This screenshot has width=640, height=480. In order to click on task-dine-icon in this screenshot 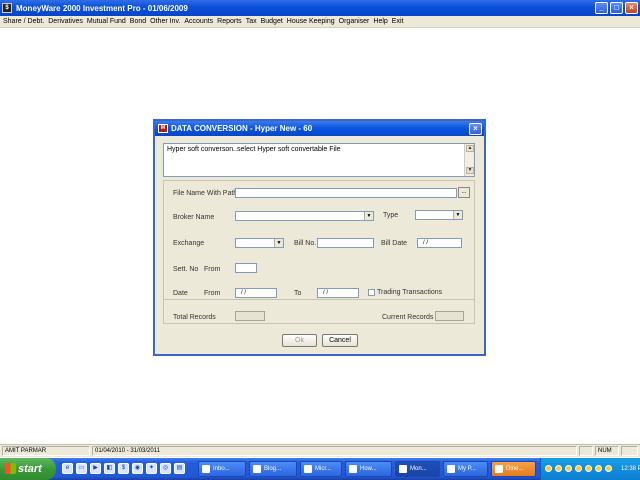, I will do `click(499, 469)`.